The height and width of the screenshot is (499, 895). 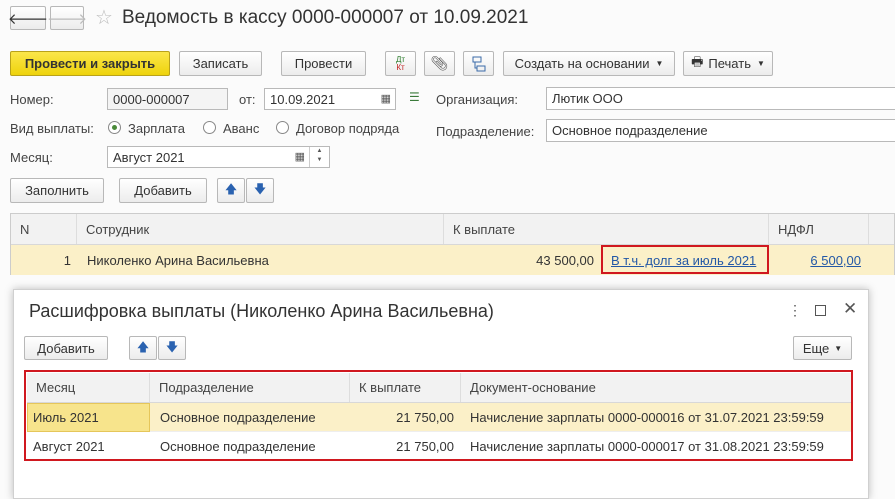 I want to click on org-label: Организация:, so click(x=477, y=99).